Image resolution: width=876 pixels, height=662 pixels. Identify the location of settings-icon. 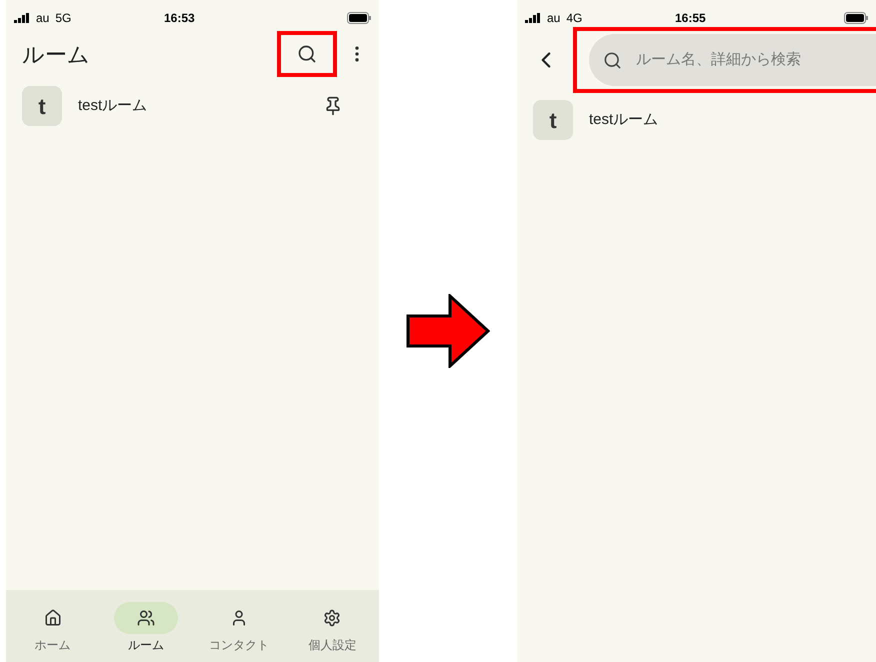
(332, 618).